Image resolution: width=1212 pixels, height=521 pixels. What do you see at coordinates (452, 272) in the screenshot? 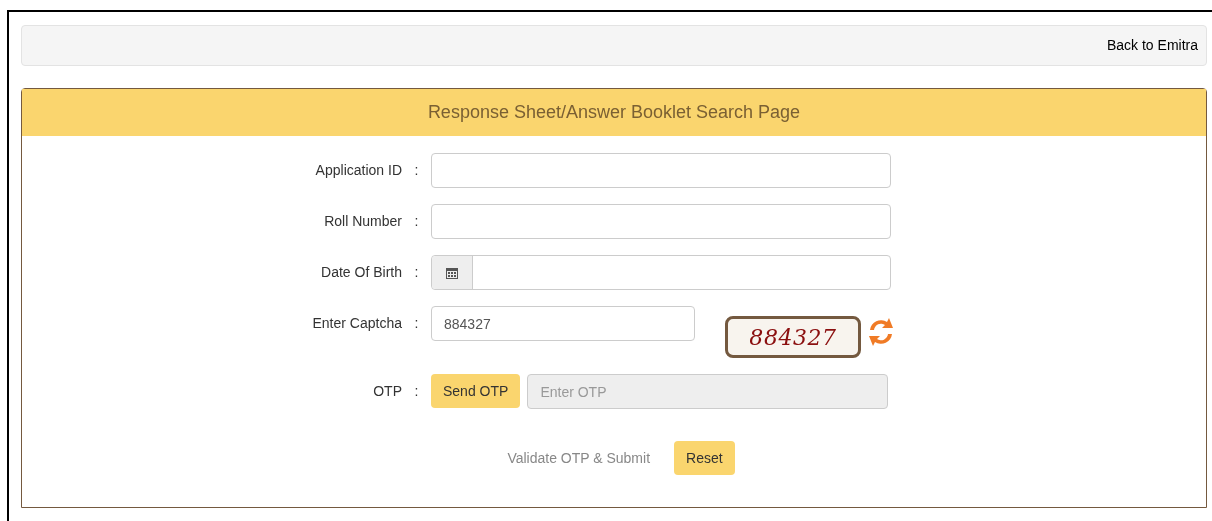
I see `calendar-icon` at bounding box center [452, 272].